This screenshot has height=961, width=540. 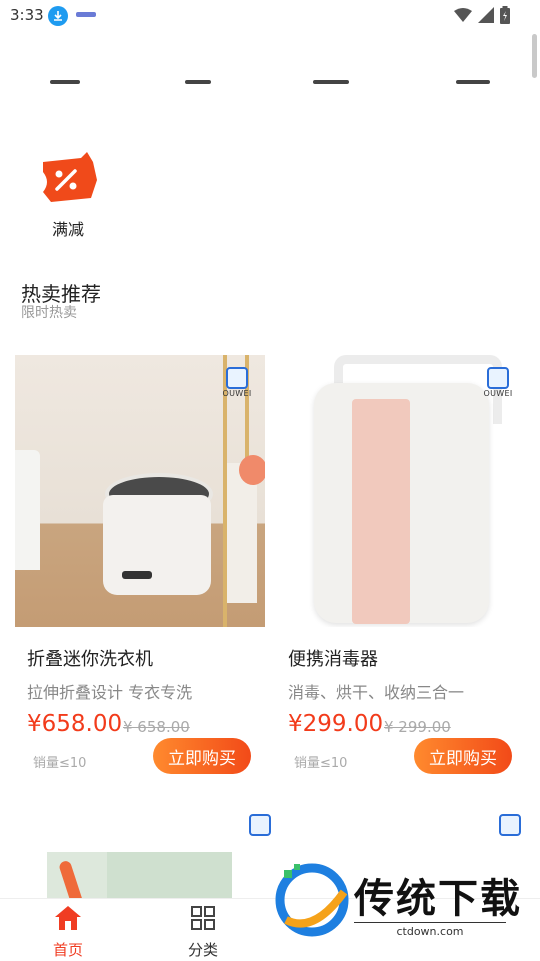 What do you see at coordinates (336, 724) in the screenshot?
I see `product-price: ¥299.00` at bounding box center [336, 724].